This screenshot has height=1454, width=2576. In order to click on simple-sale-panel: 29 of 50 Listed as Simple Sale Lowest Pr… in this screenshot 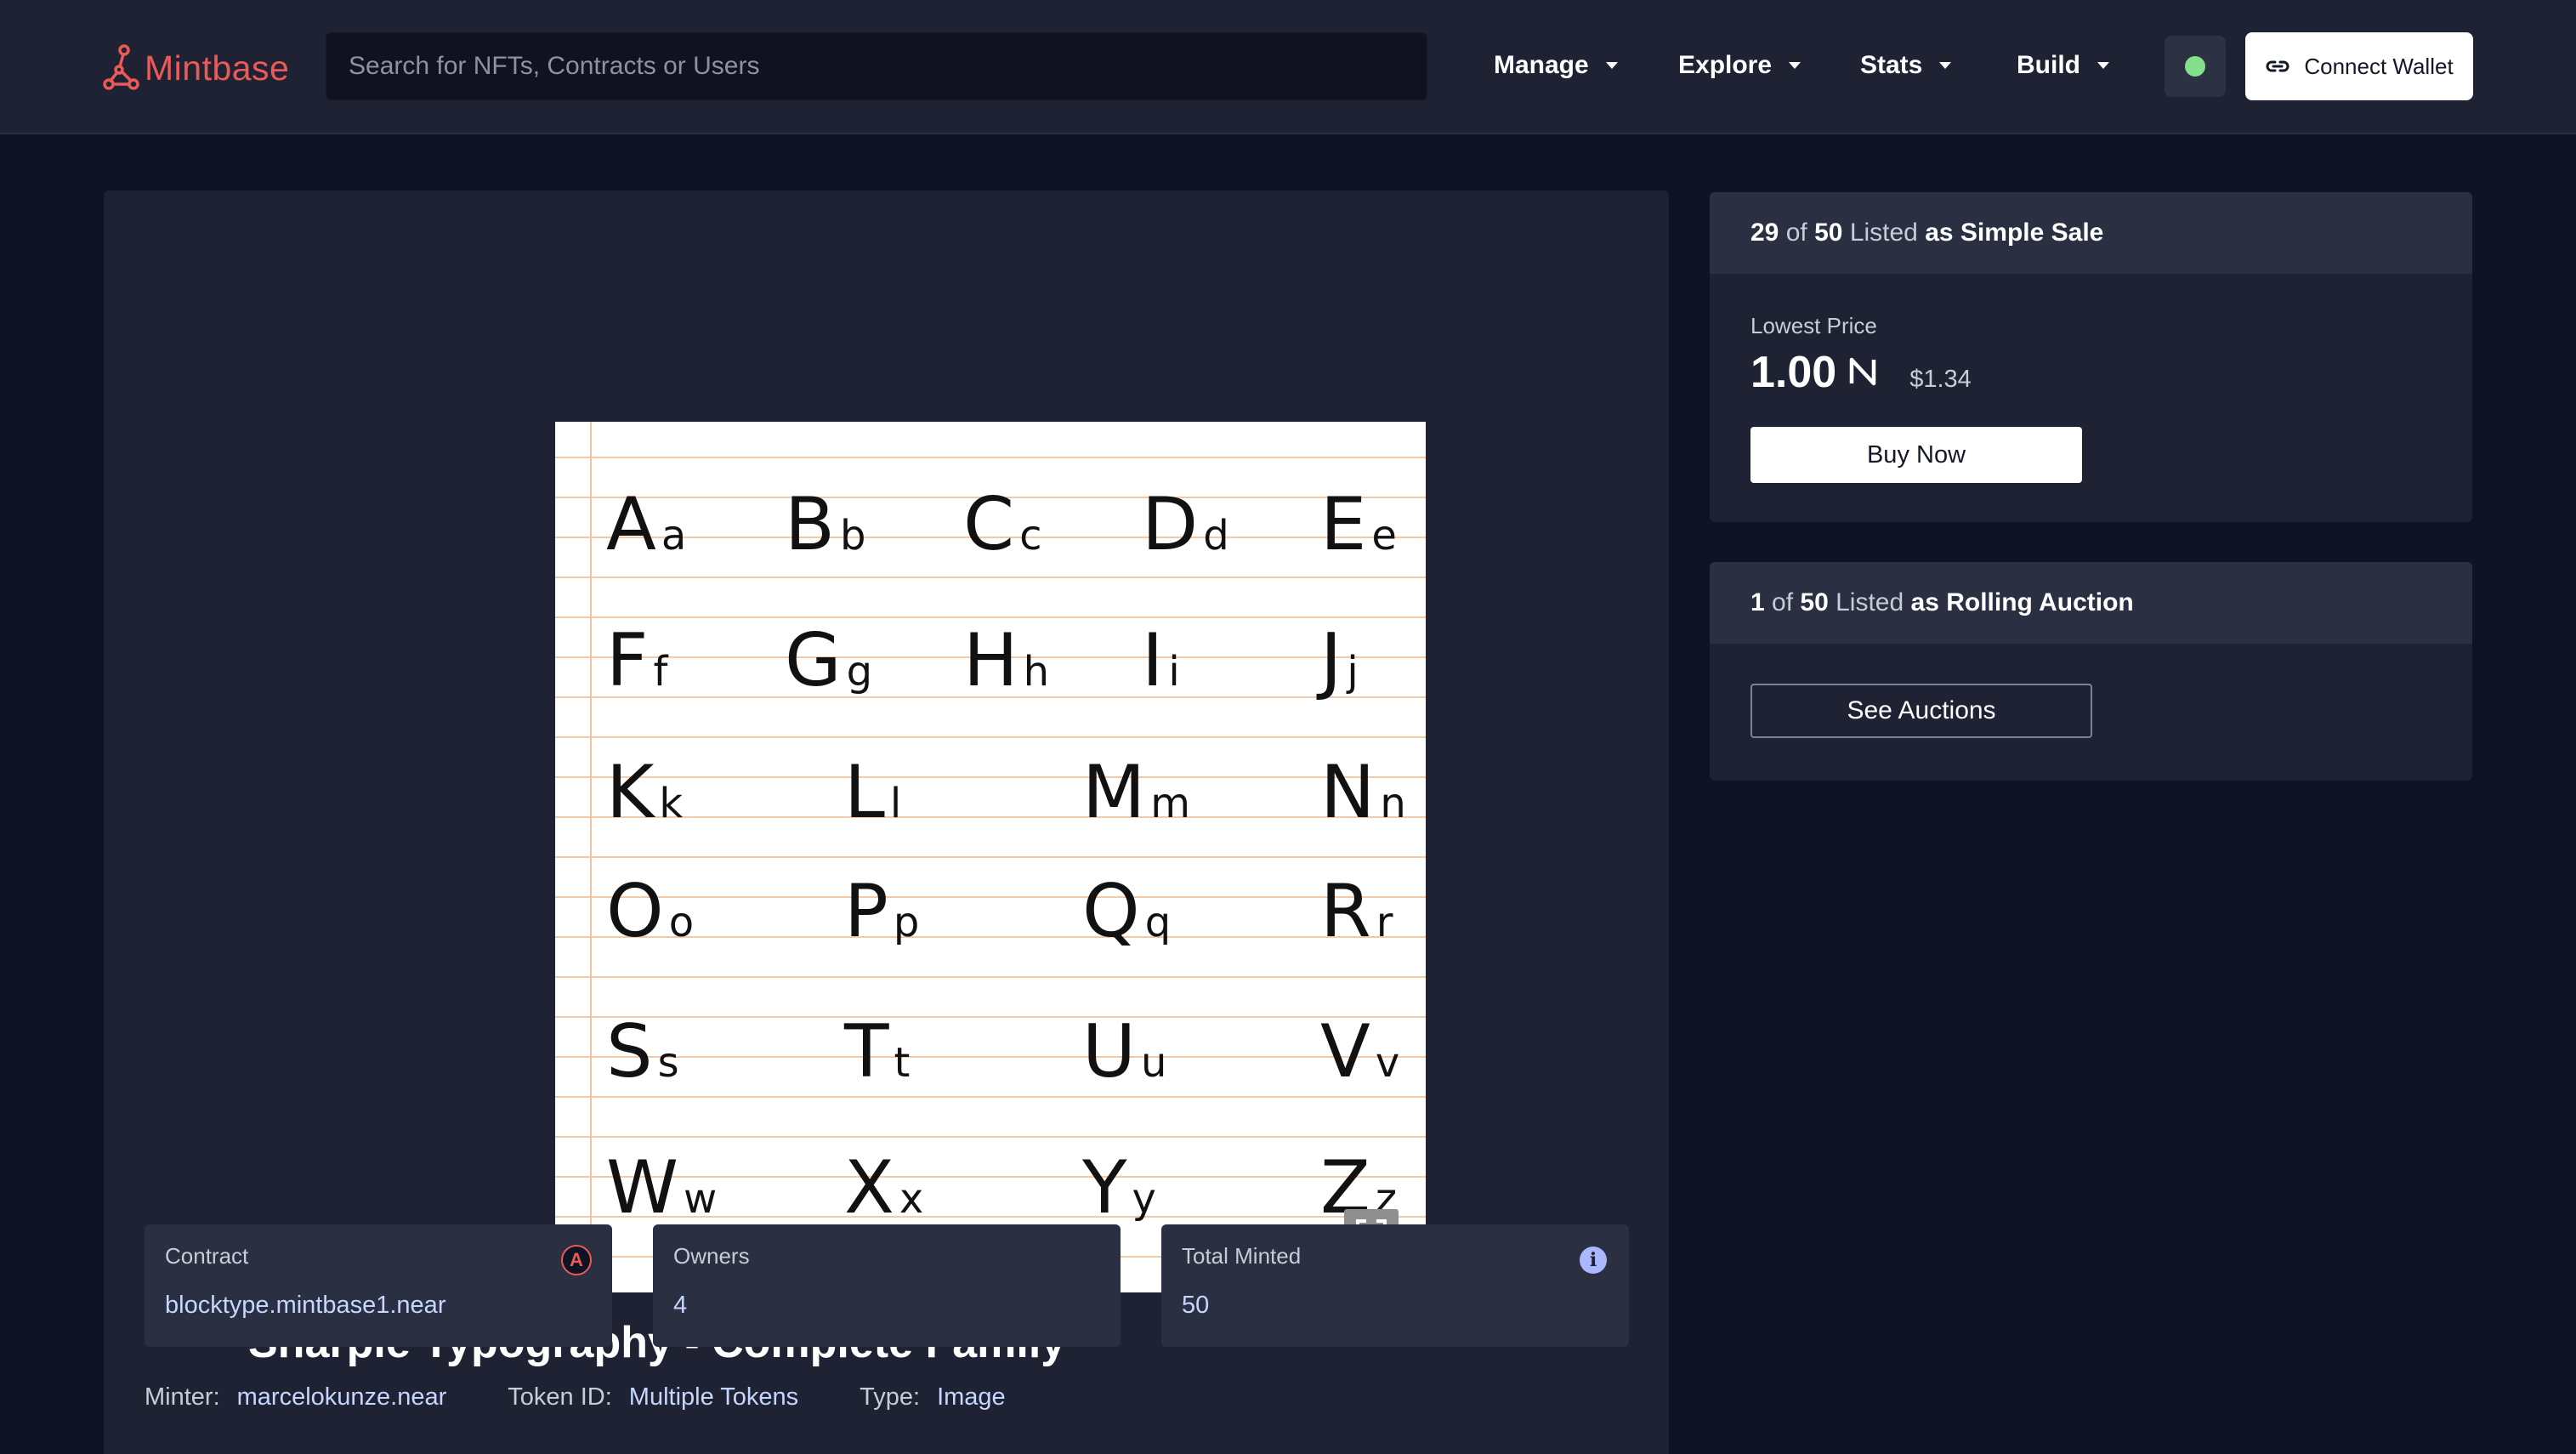, I will do `click(2091, 357)`.